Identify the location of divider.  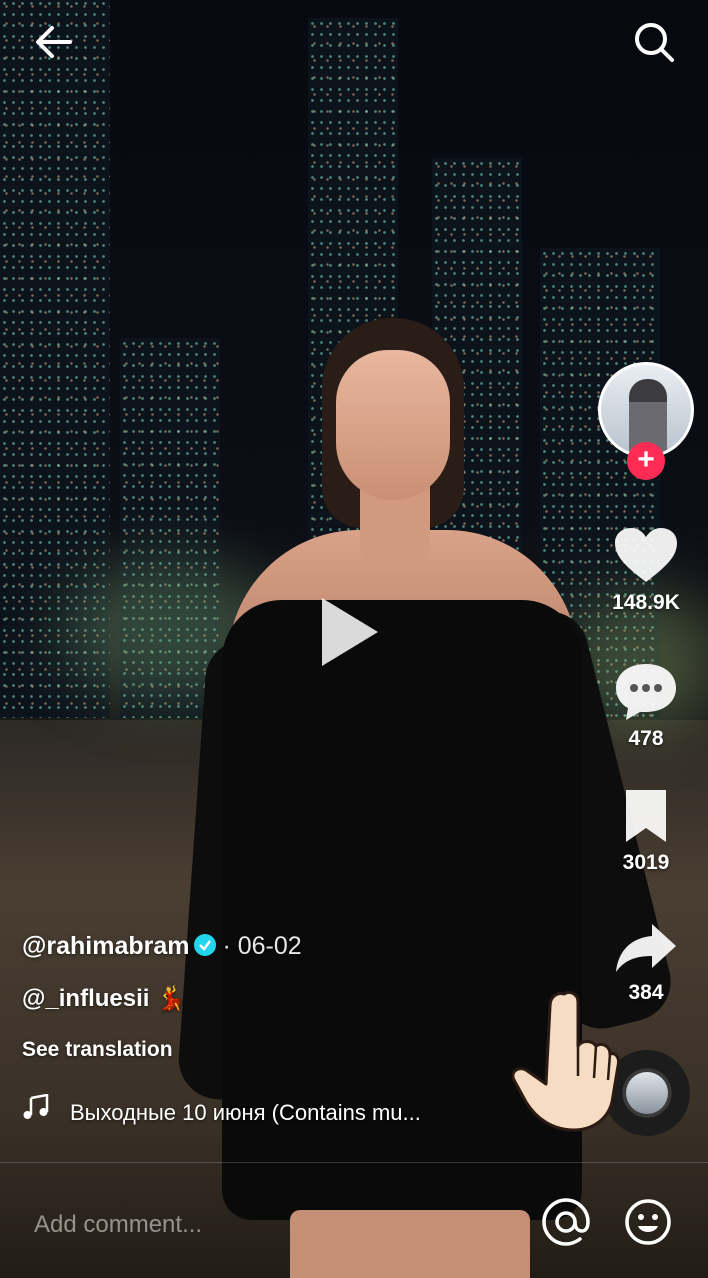
(354, 1162).